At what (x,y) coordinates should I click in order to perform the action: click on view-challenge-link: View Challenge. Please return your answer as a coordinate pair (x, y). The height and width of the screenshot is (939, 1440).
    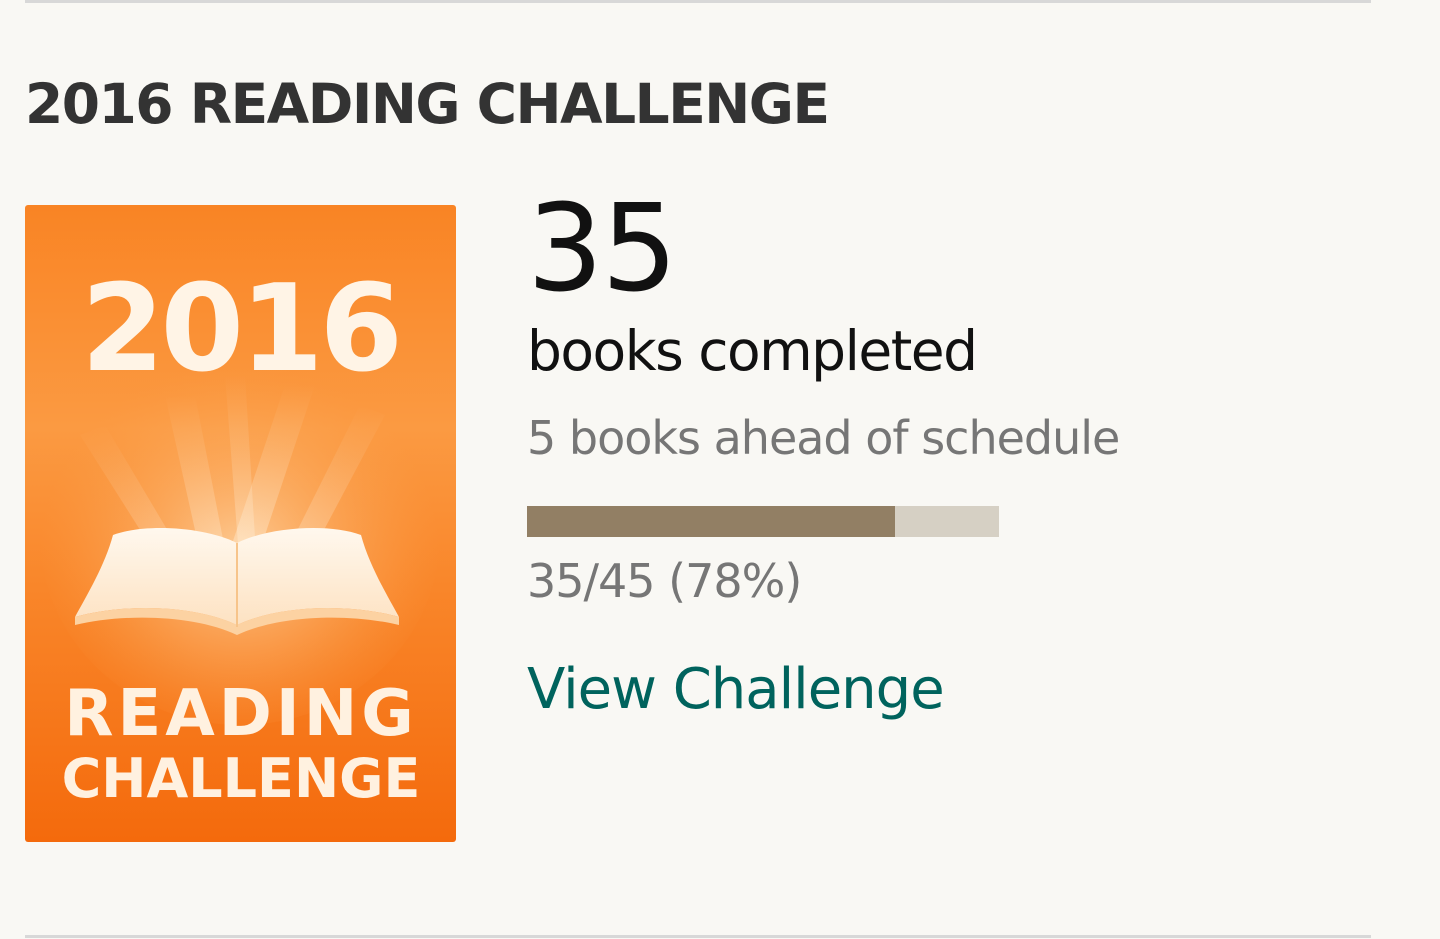
    Looking at the image, I should click on (736, 690).